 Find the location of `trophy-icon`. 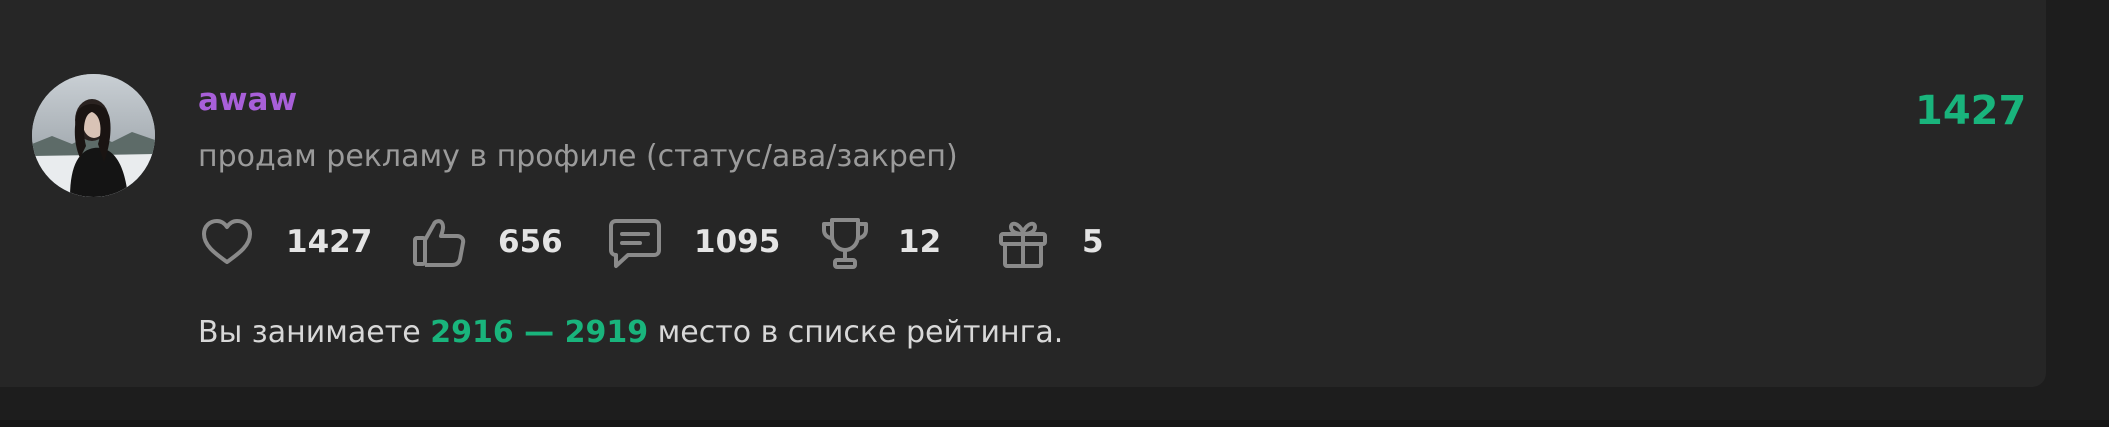

trophy-icon is located at coordinates (845, 243).